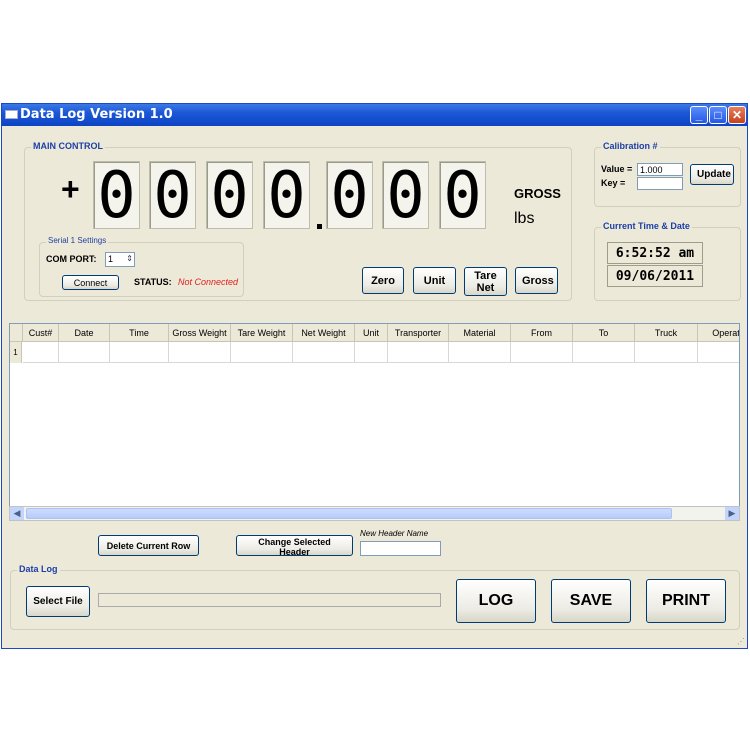  What do you see at coordinates (269, 600) in the screenshot?
I see `file-path-field` at bounding box center [269, 600].